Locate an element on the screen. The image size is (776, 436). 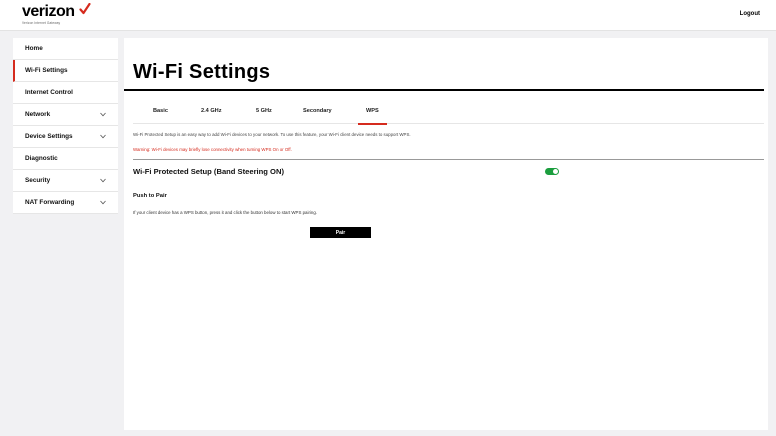
tab-2-4-ghz: 2.4 GHz is located at coordinates (211, 115).